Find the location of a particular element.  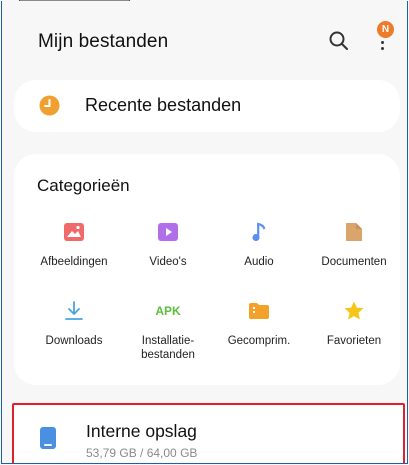

category-videos: Video's is located at coordinates (168, 245).